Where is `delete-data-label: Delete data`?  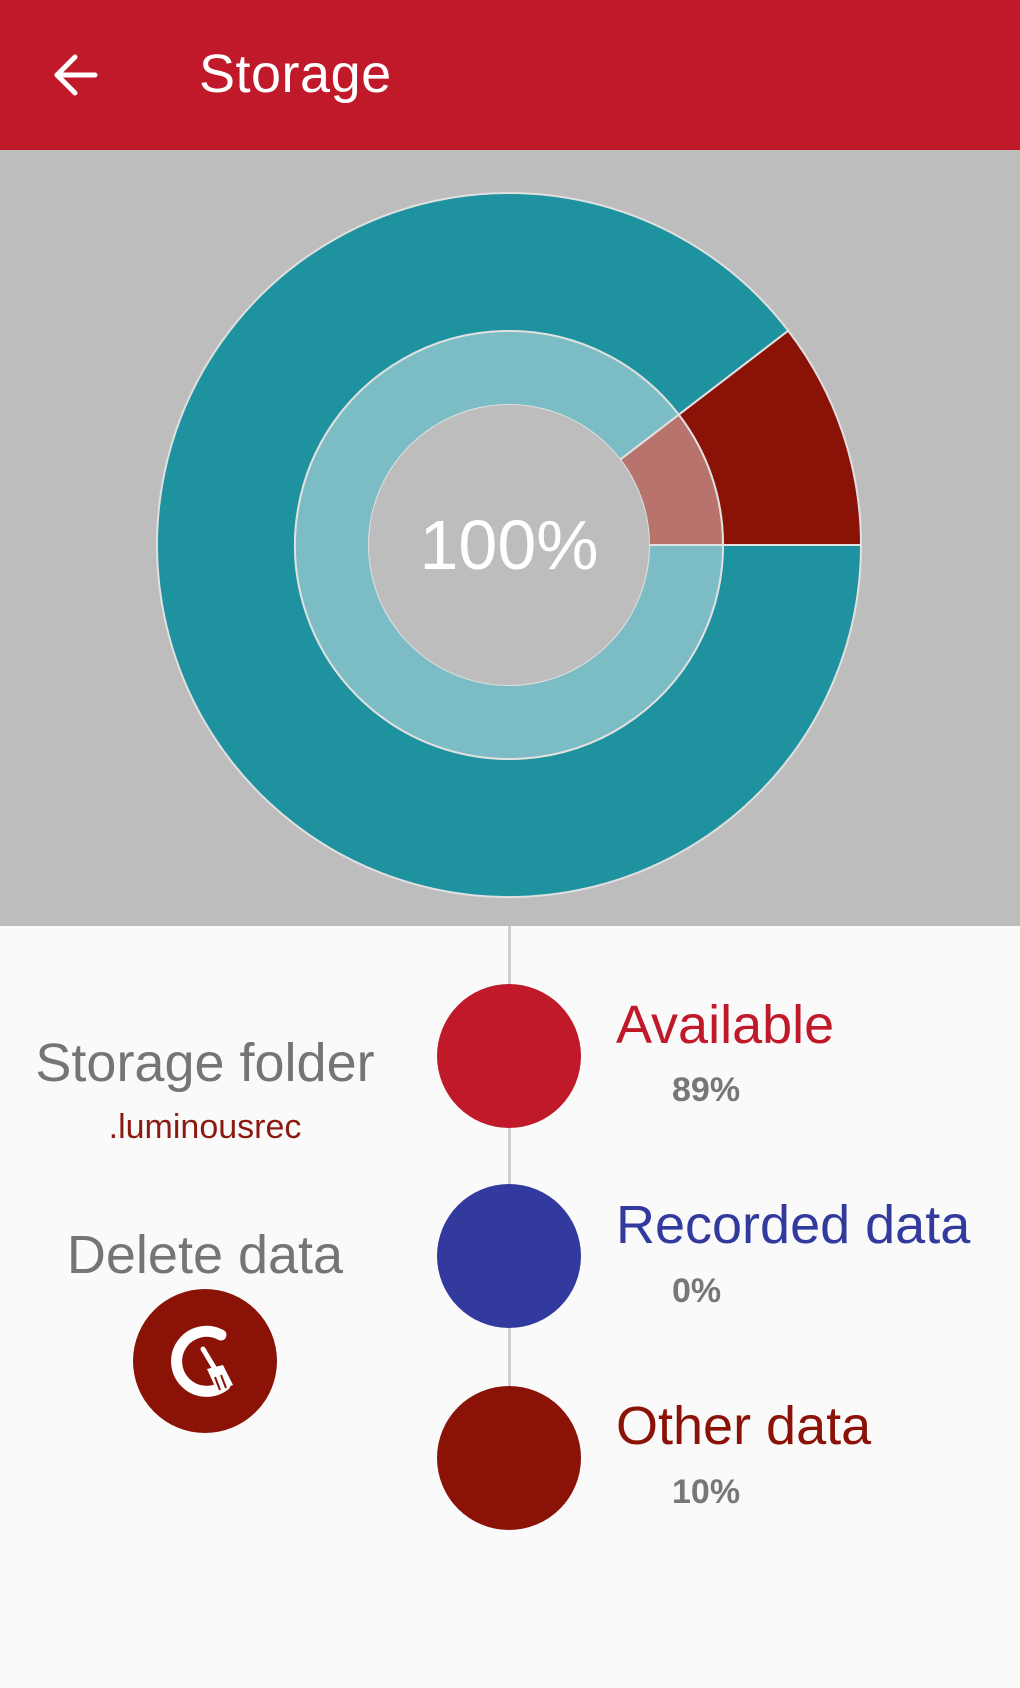 delete-data-label: Delete data is located at coordinates (205, 1255).